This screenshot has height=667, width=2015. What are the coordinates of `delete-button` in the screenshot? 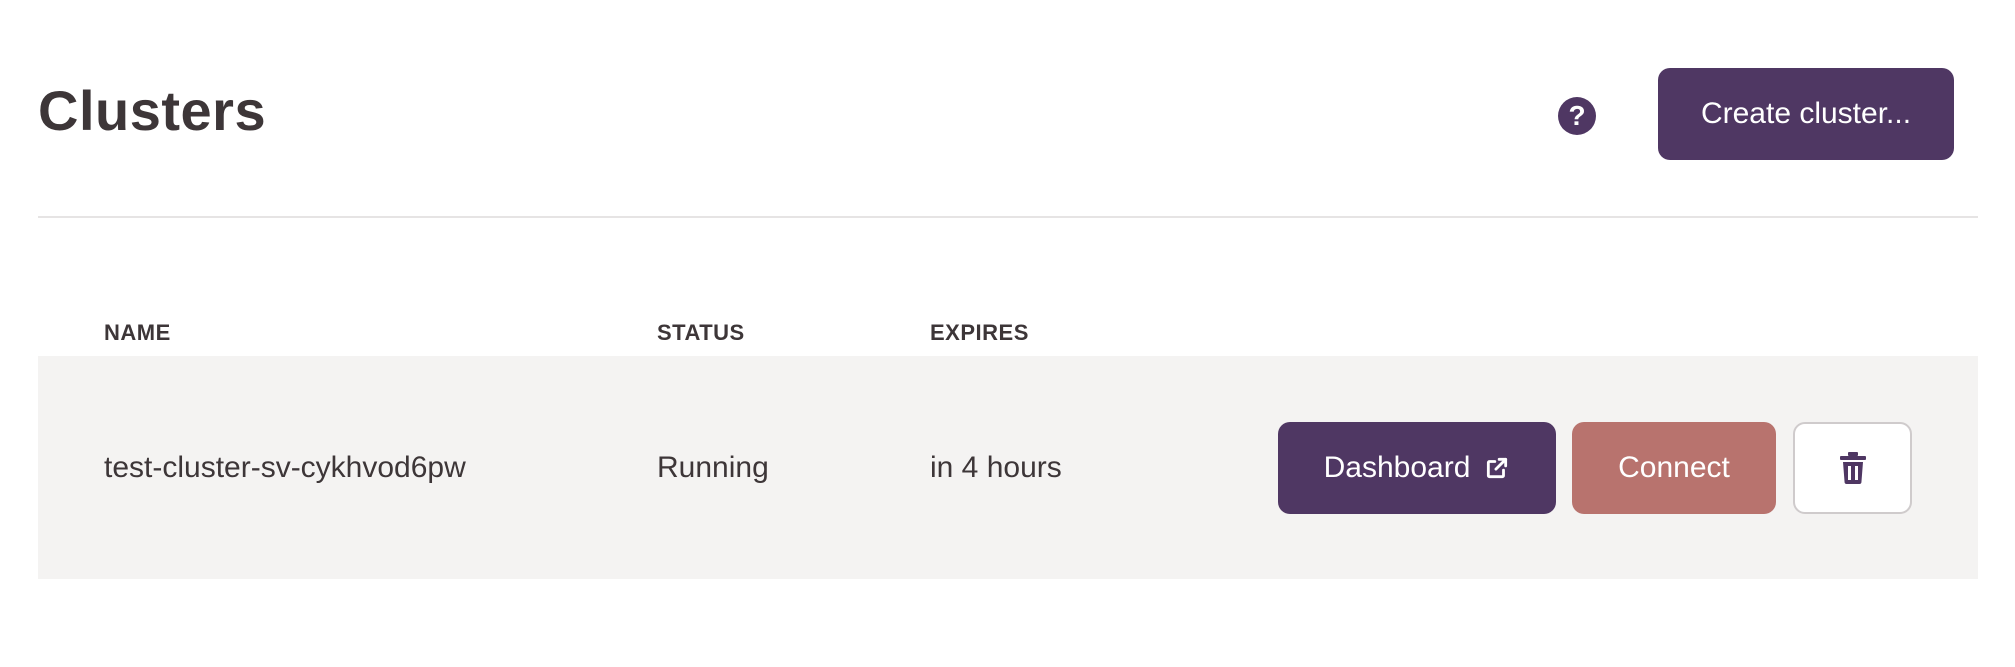 It's located at (1852, 468).